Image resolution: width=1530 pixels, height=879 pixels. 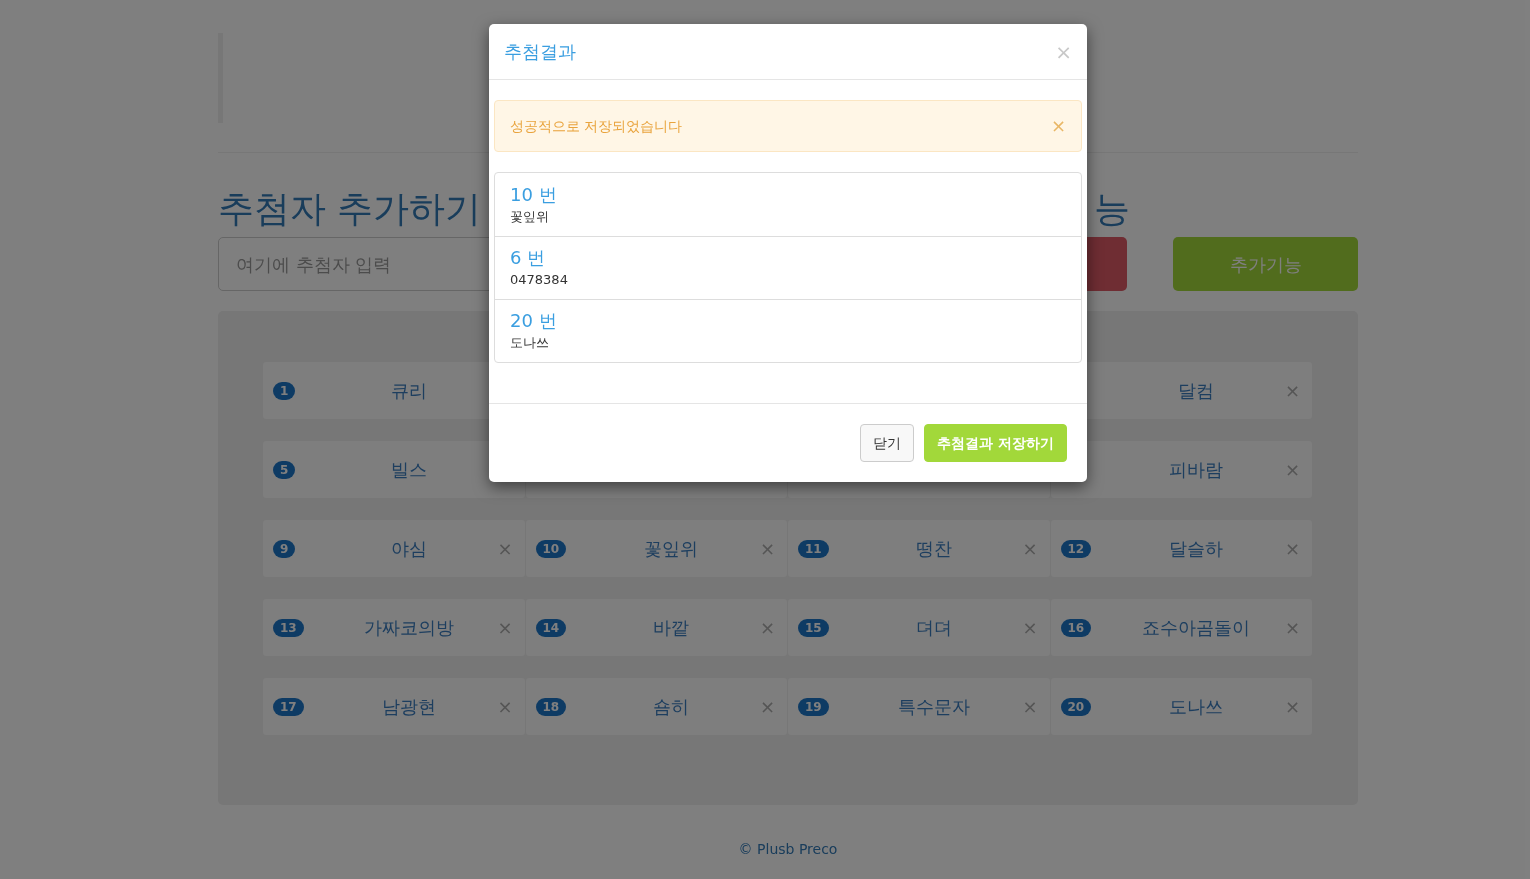 What do you see at coordinates (1112, 209) in the screenshot?
I see `page-heading: 능` at bounding box center [1112, 209].